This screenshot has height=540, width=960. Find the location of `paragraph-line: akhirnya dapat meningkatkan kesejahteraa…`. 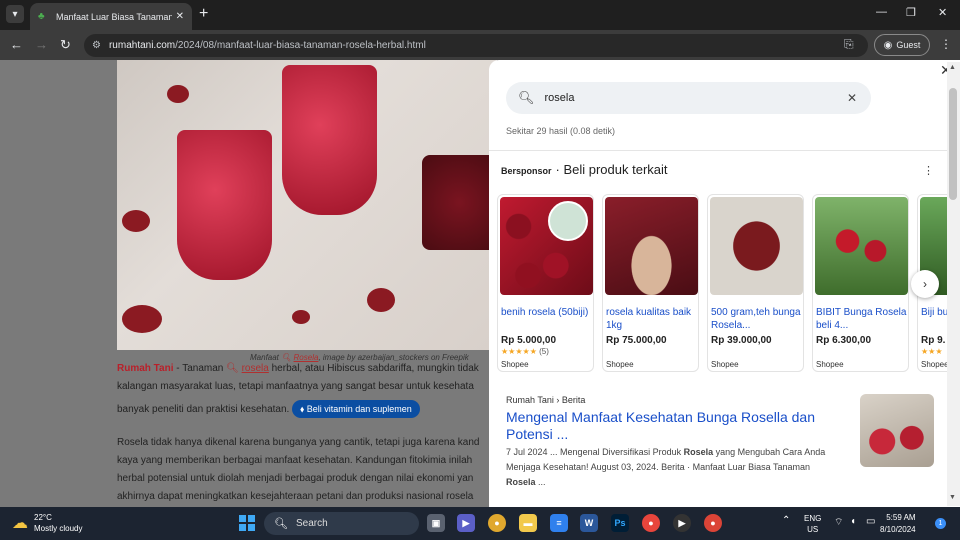

paragraph-line: akhirnya dapat meningkatkan kesejahteraa… is located at coordinates (295, 496).